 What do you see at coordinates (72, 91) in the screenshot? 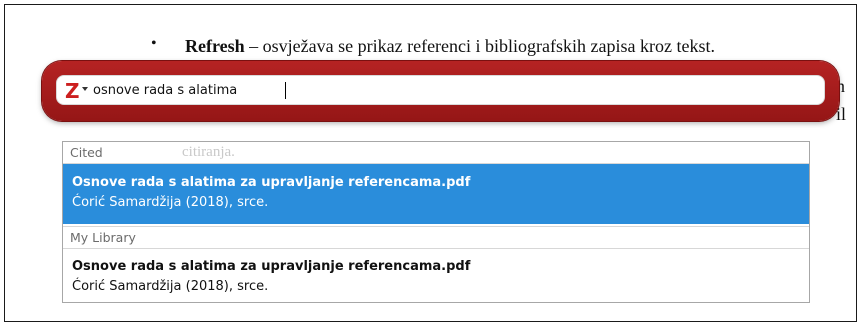
I see `zotero-z-icon: Z` at bounding box center [72, 91].